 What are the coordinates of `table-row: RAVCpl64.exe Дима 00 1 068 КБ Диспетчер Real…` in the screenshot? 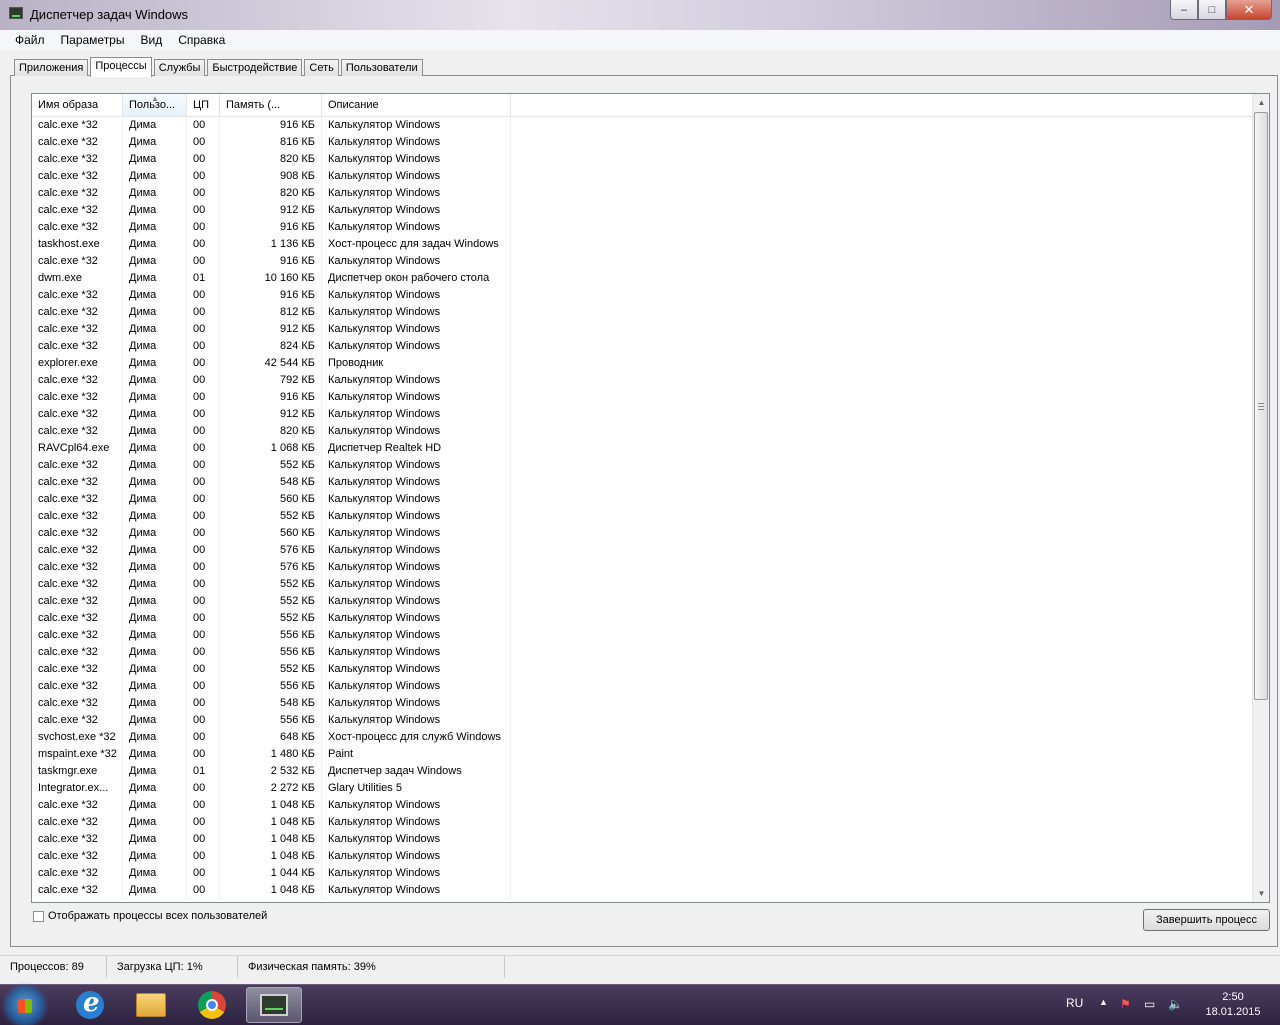 It's located at (642, 448).